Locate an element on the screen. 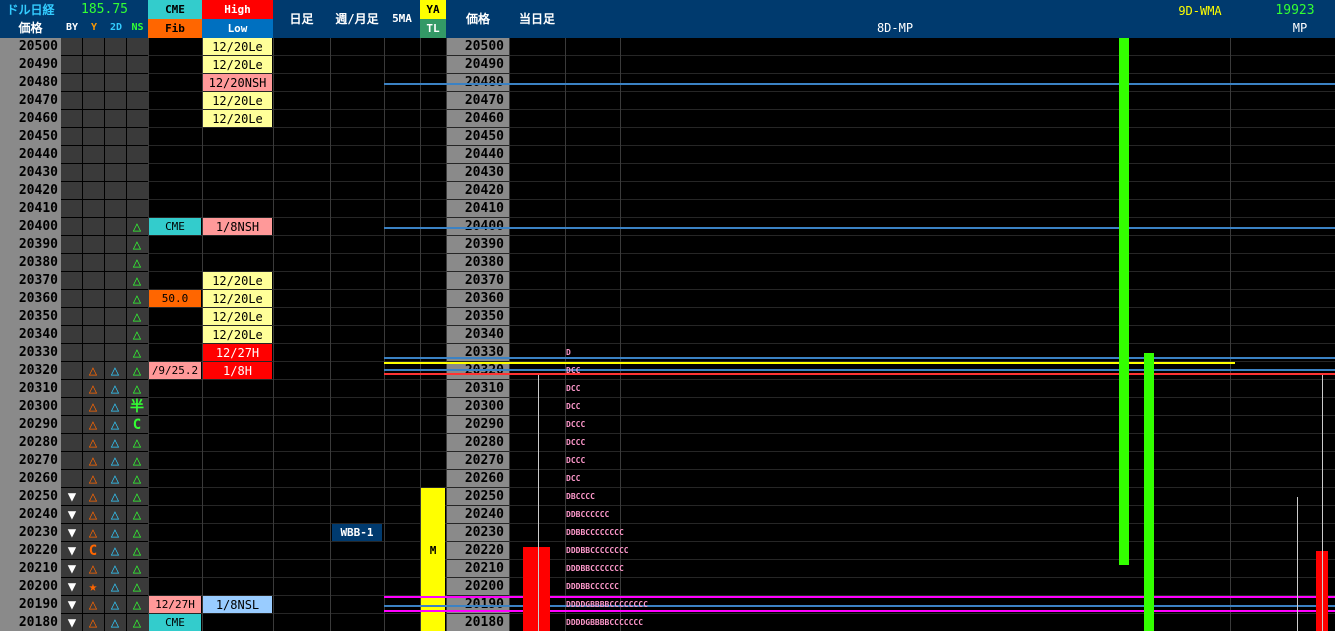  price-cell: 20180 is located at coordinates (30, 622).